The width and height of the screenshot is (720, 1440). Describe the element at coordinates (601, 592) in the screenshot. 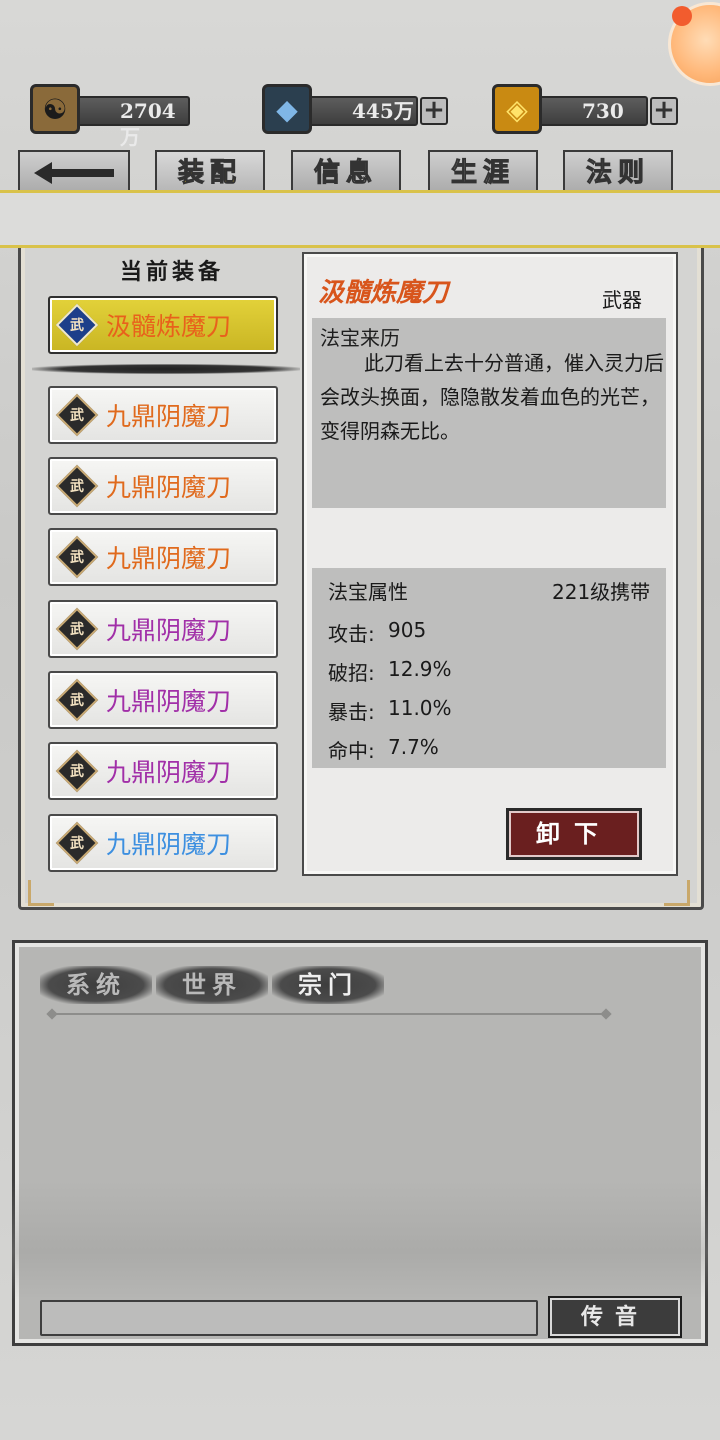

I see `level-requirement: 221级携带` at that location.